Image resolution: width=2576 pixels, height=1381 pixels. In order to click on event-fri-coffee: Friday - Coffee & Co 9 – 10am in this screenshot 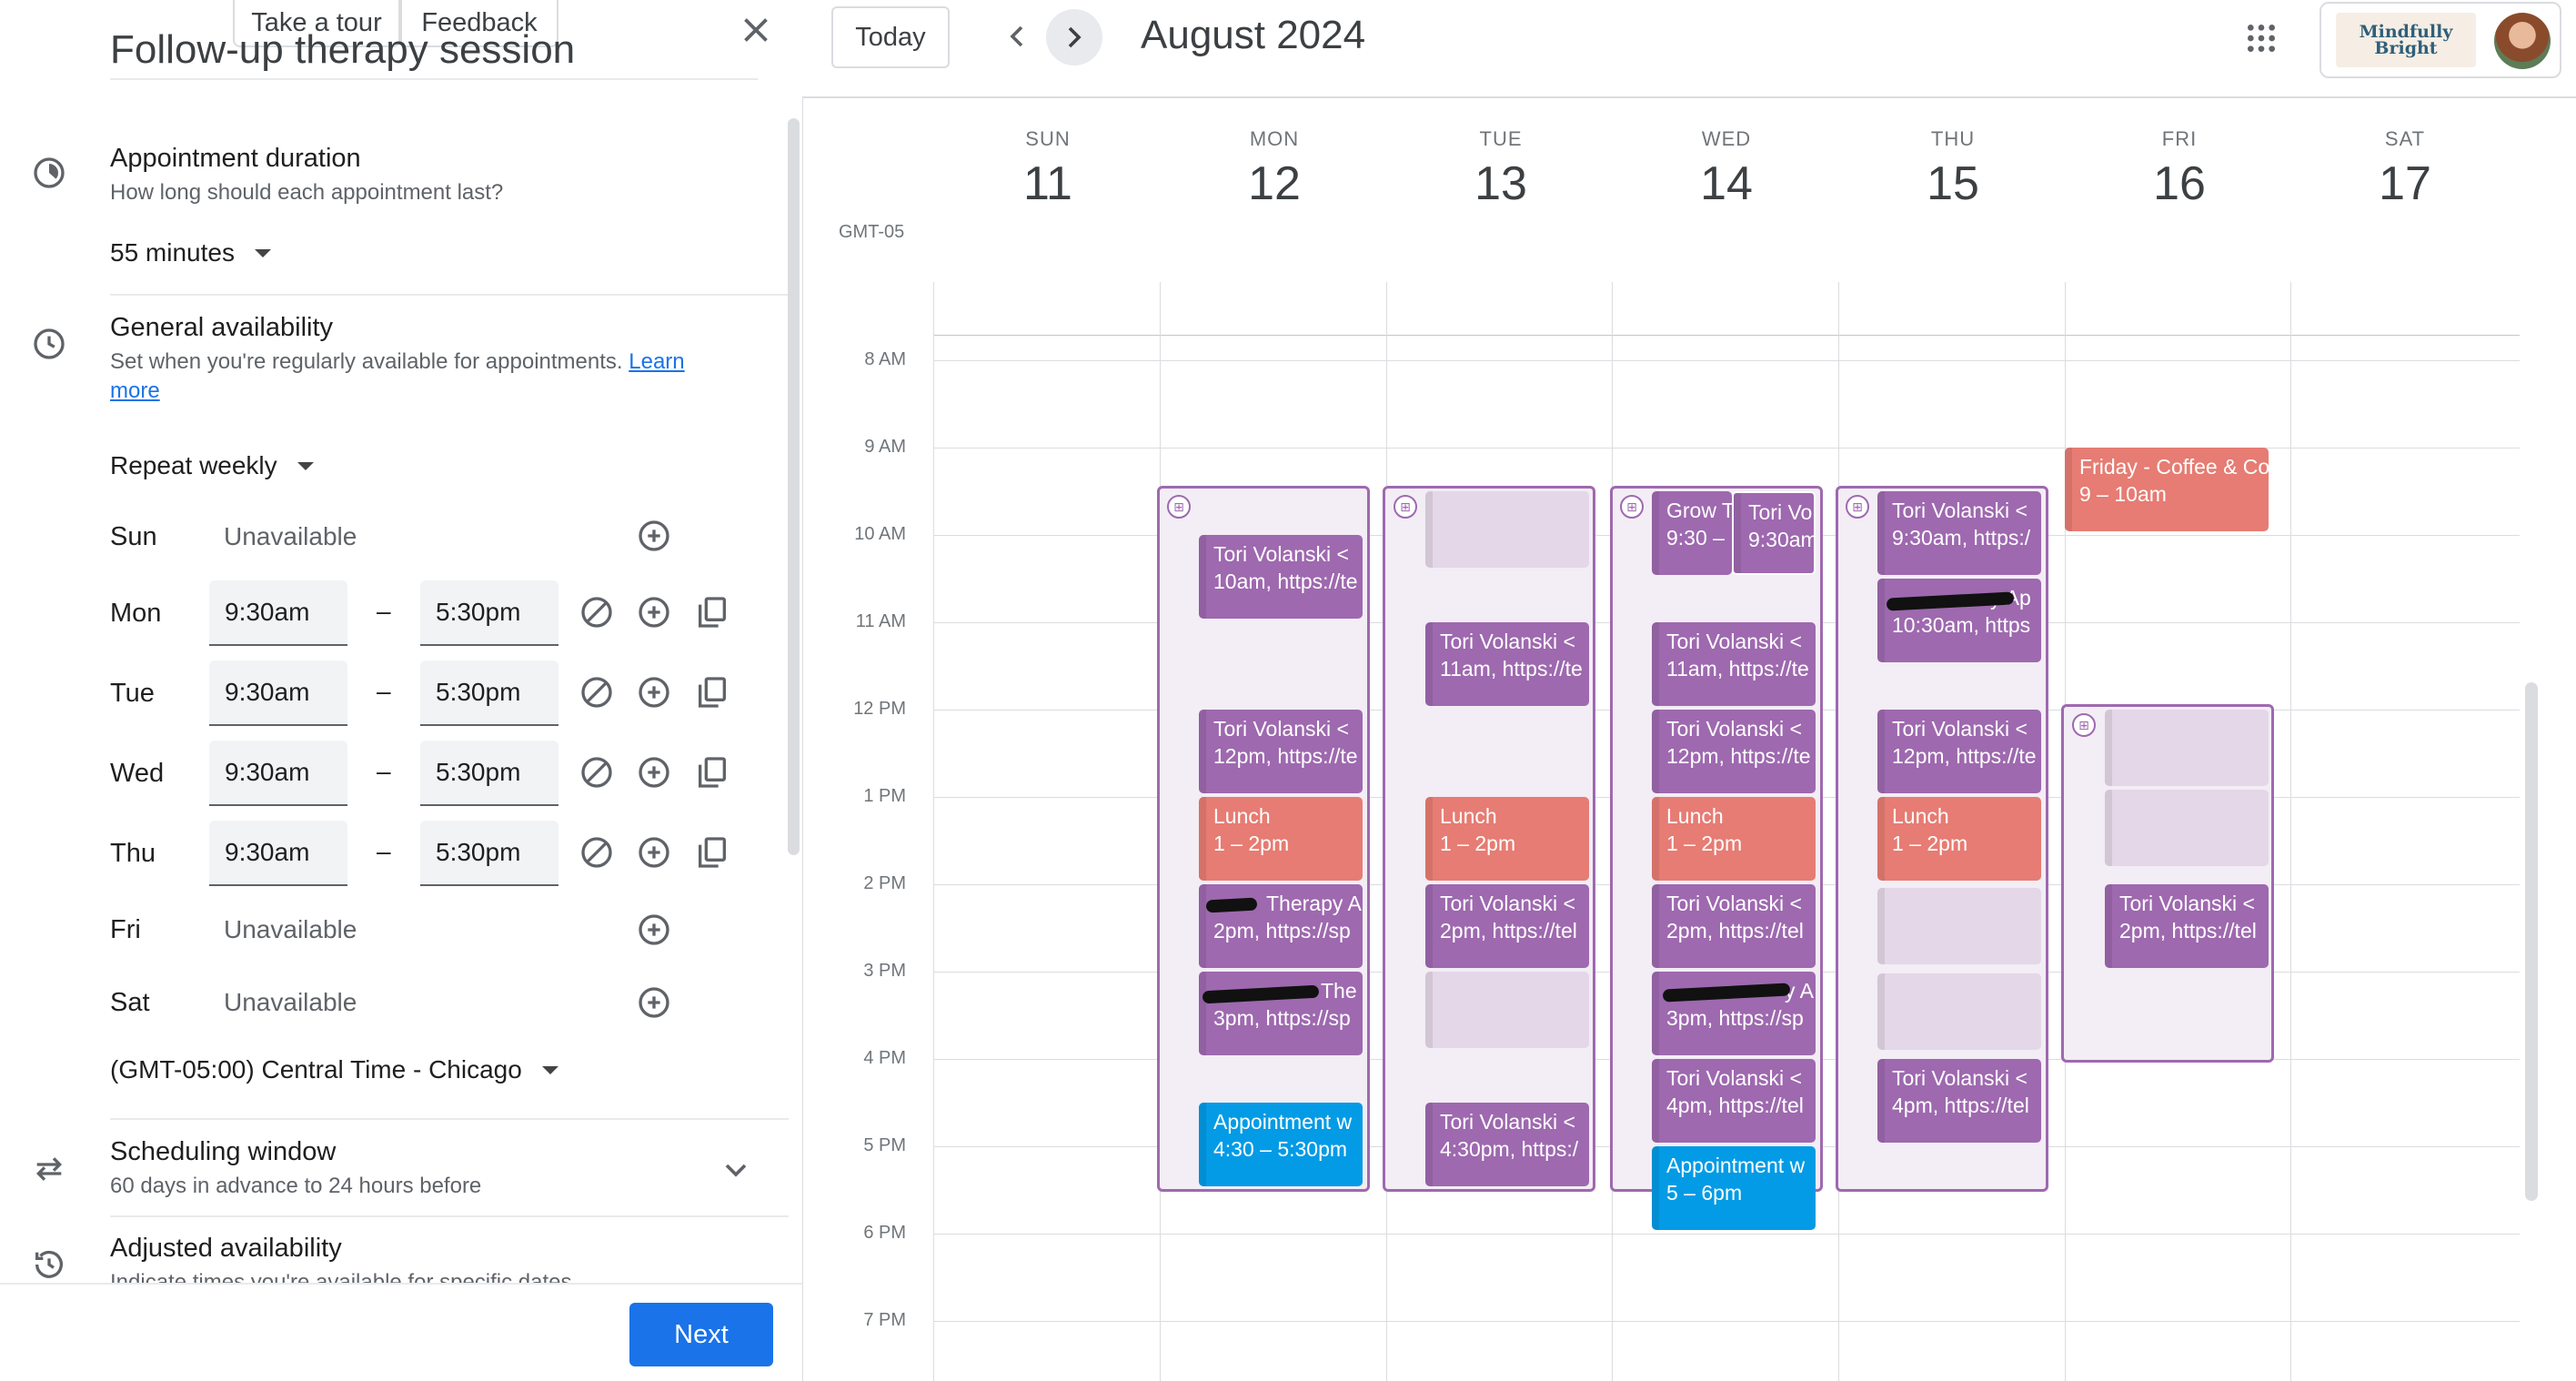, I will do `click(2167, 489)`.